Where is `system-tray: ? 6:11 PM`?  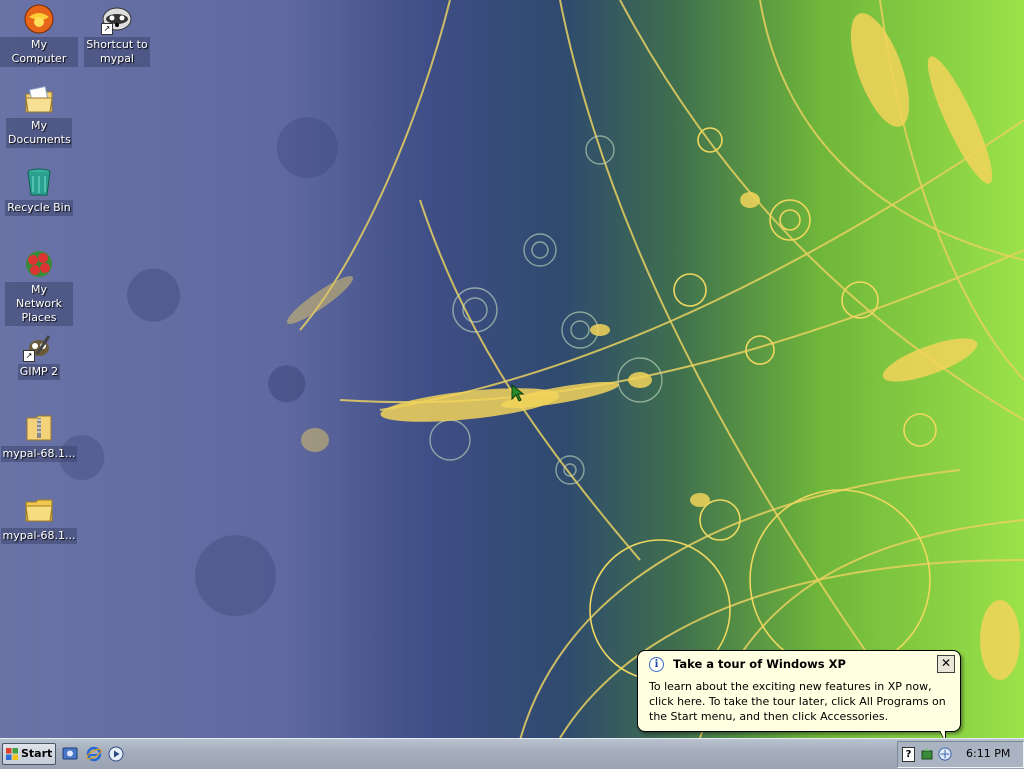
system-tray: ? 6:11 PM is located at coordinates (960, 754).